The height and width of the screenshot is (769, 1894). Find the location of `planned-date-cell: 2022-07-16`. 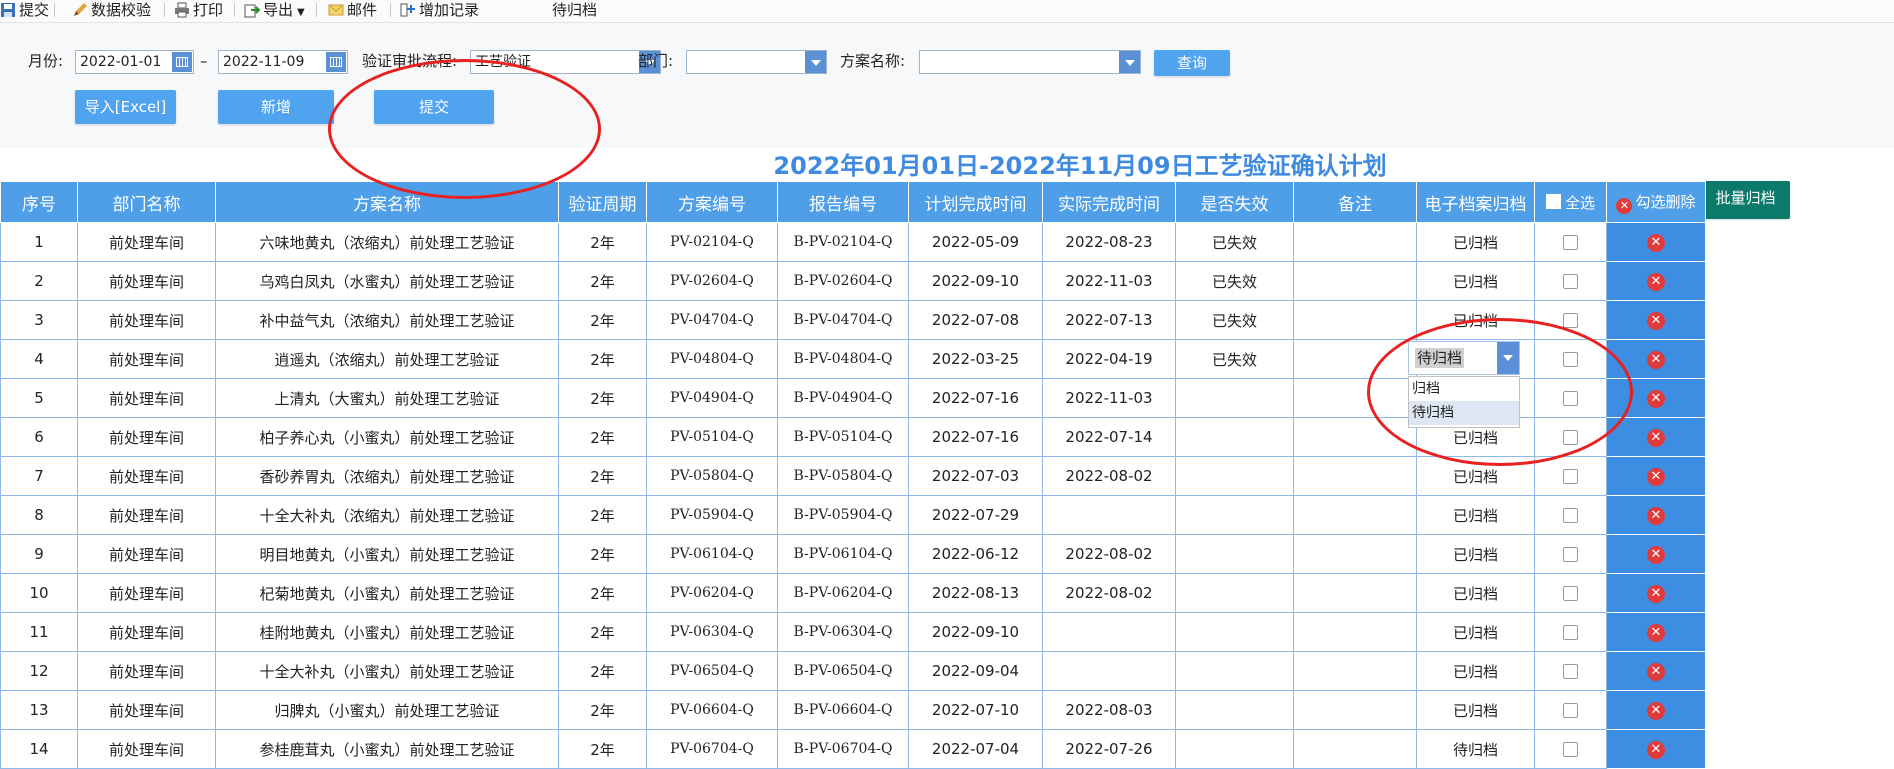

planned-date-cell: 2022-07-16 is located at coordinates (975, 398).